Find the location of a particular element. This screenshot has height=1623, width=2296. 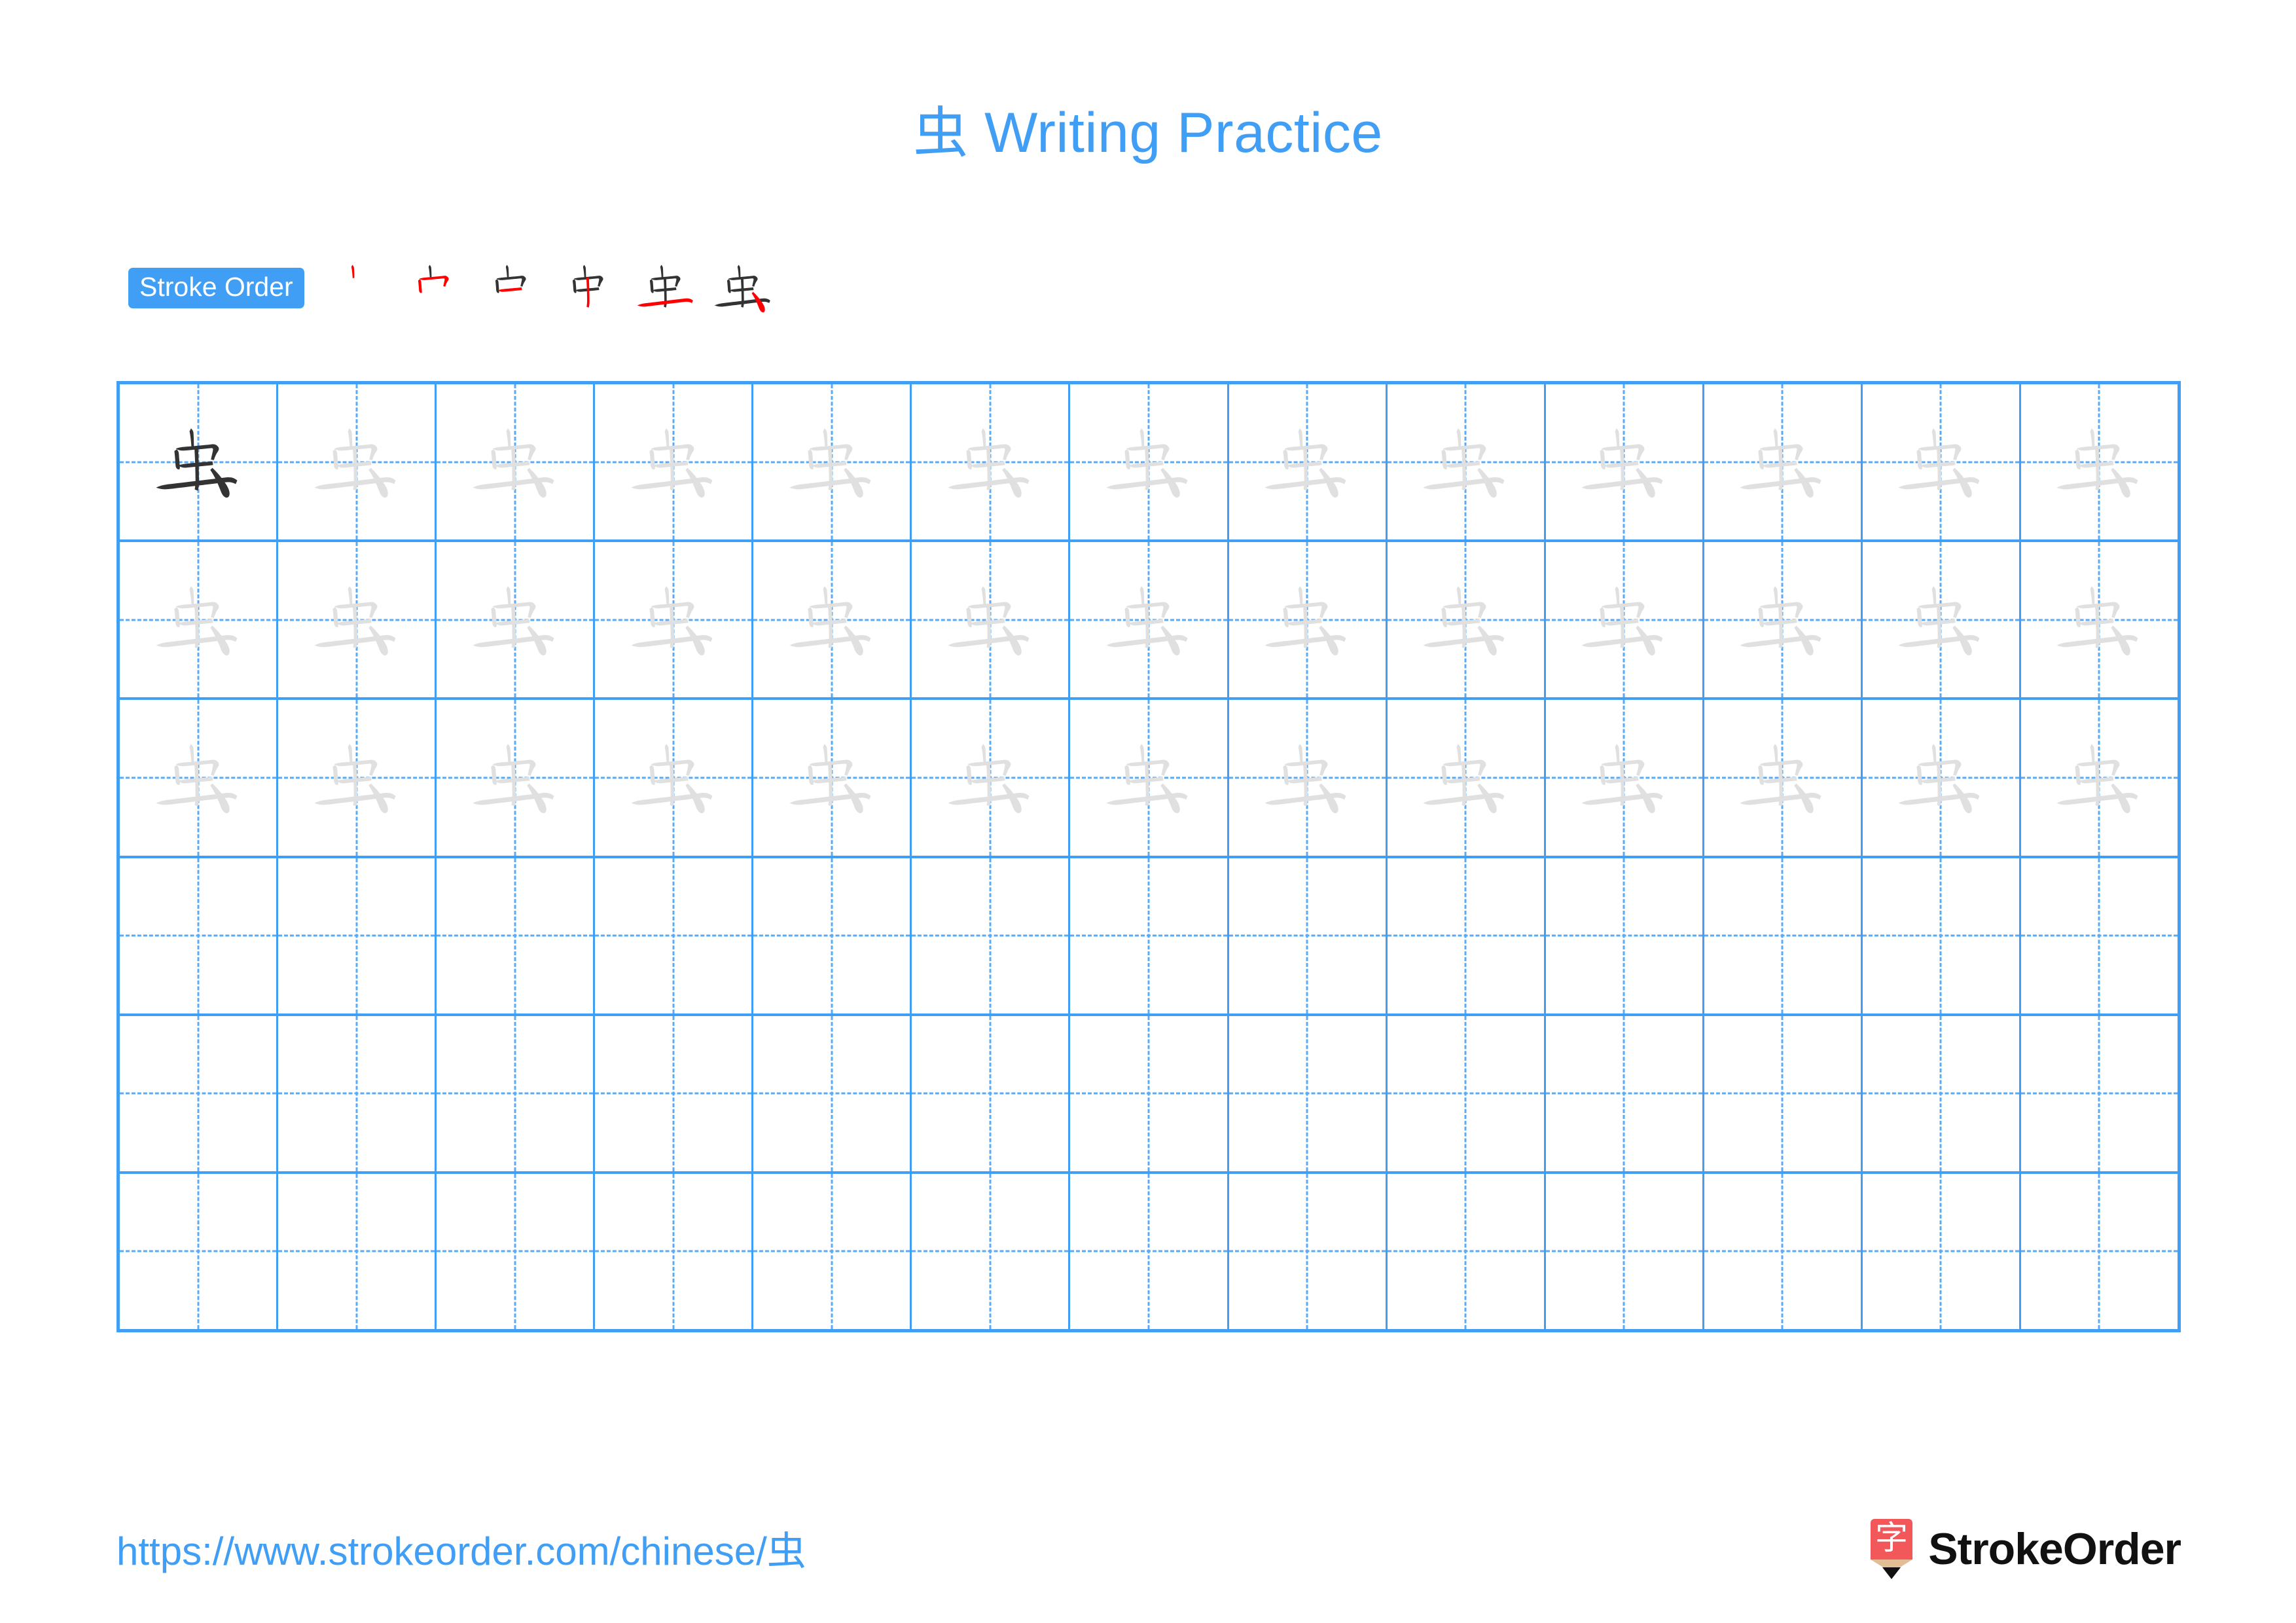

practice-cell-model is located at coordinates (199, 462).